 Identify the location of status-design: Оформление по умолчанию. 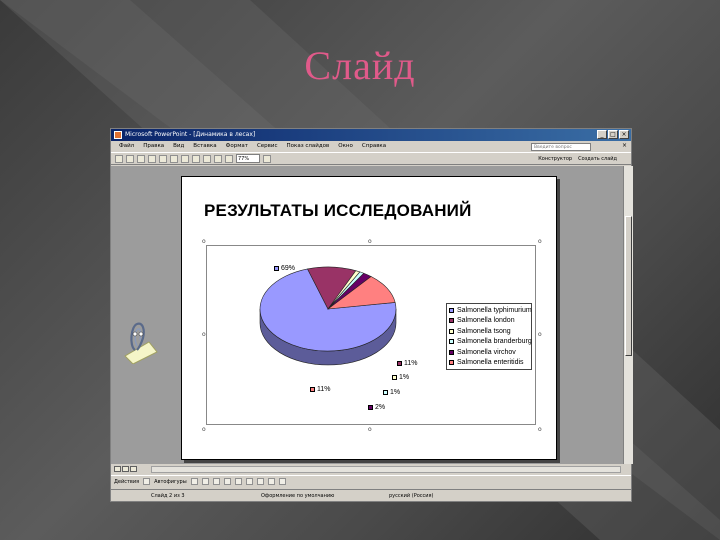
(298, 496).